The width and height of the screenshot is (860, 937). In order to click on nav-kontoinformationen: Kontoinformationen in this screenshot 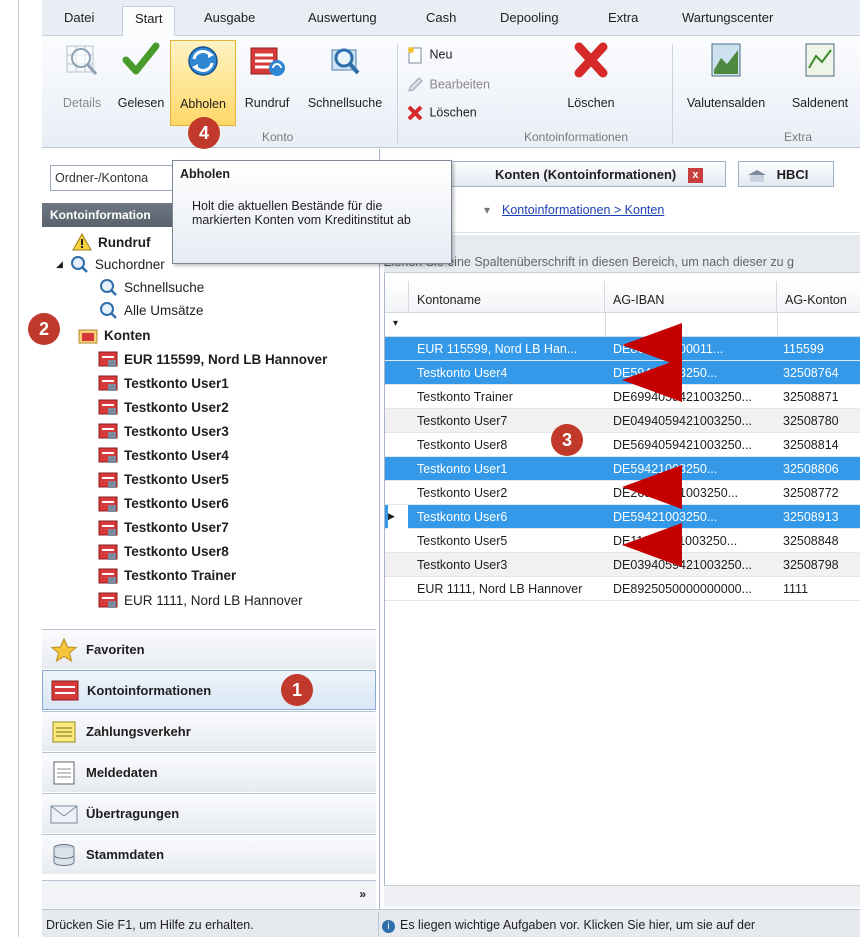, I will do `click(209, 690)`.